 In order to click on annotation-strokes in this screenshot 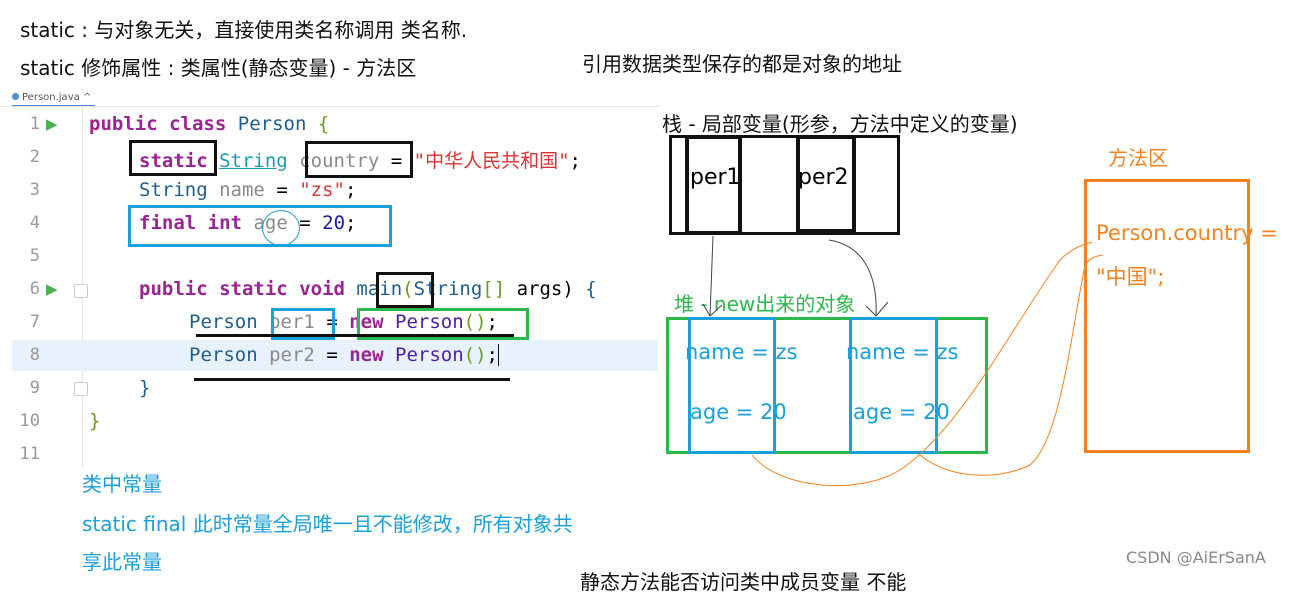, I will do `click(903, 361)`.